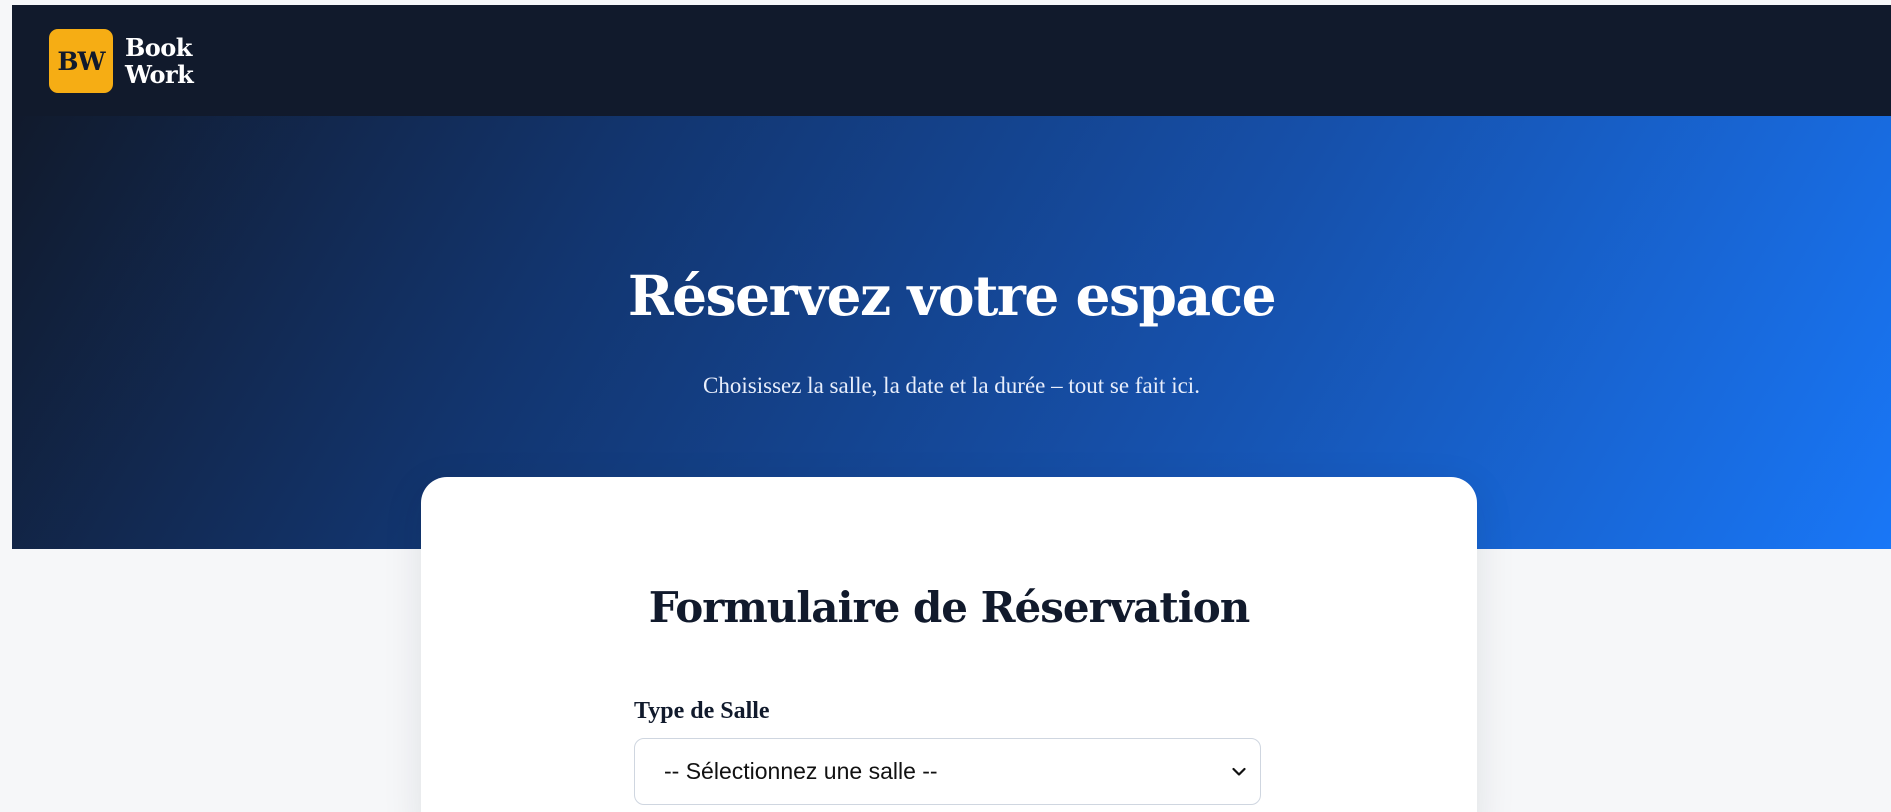 Image resolution: width=1891 pixels, height=812 pixels. I want to click on room-type-label: Type de Salle, so click(702, 711).